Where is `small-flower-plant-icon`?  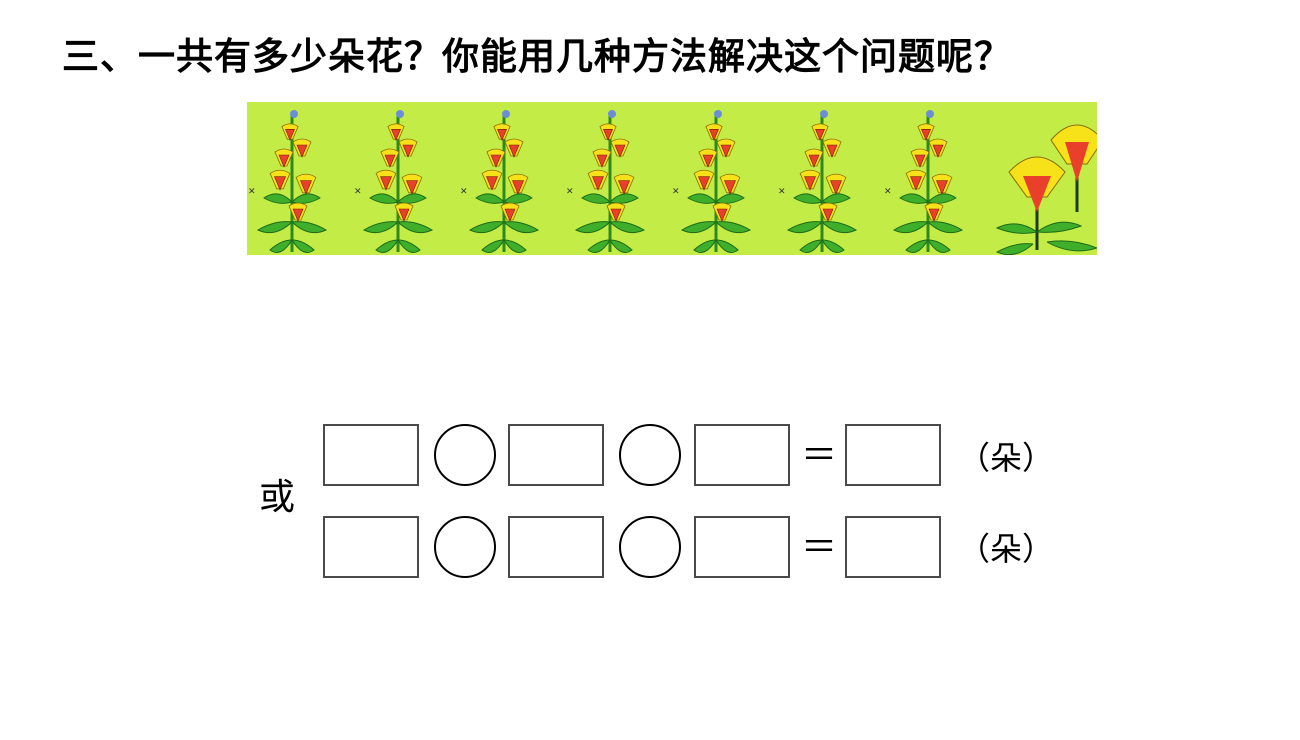
small-flower-plant-icon is located at coordinates (1046, 189).